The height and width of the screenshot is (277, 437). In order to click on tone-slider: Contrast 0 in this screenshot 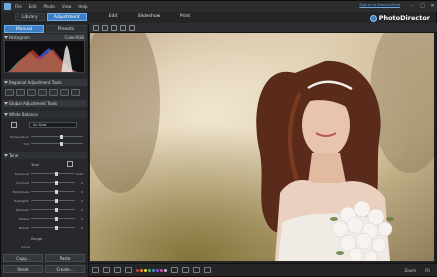, I will do `click(46, 182)`.